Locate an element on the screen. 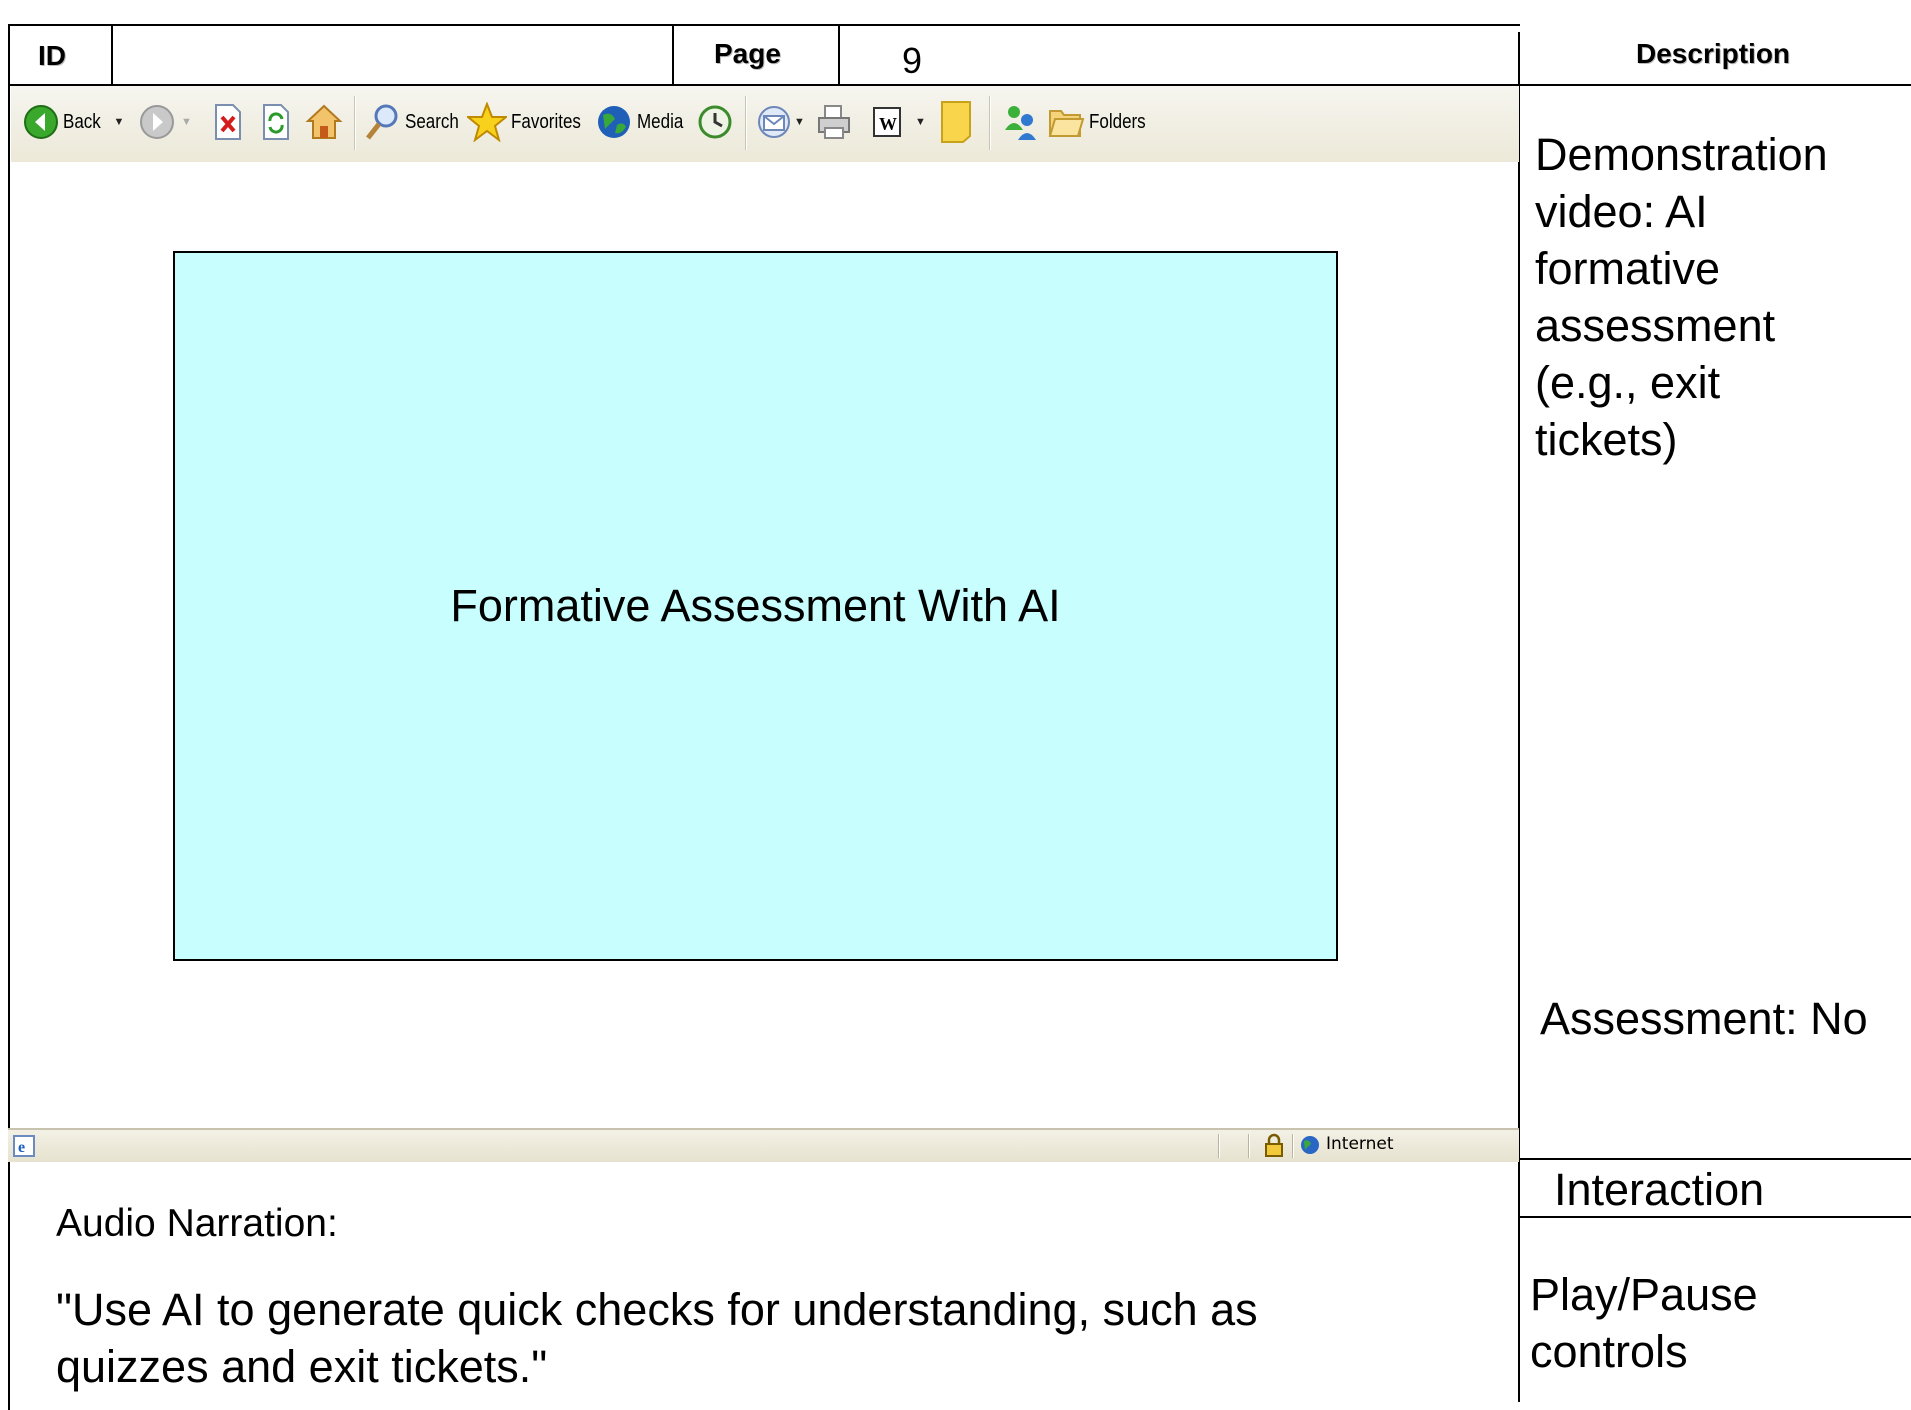  mail-button: ▼ is located at coordinates (780, 122).